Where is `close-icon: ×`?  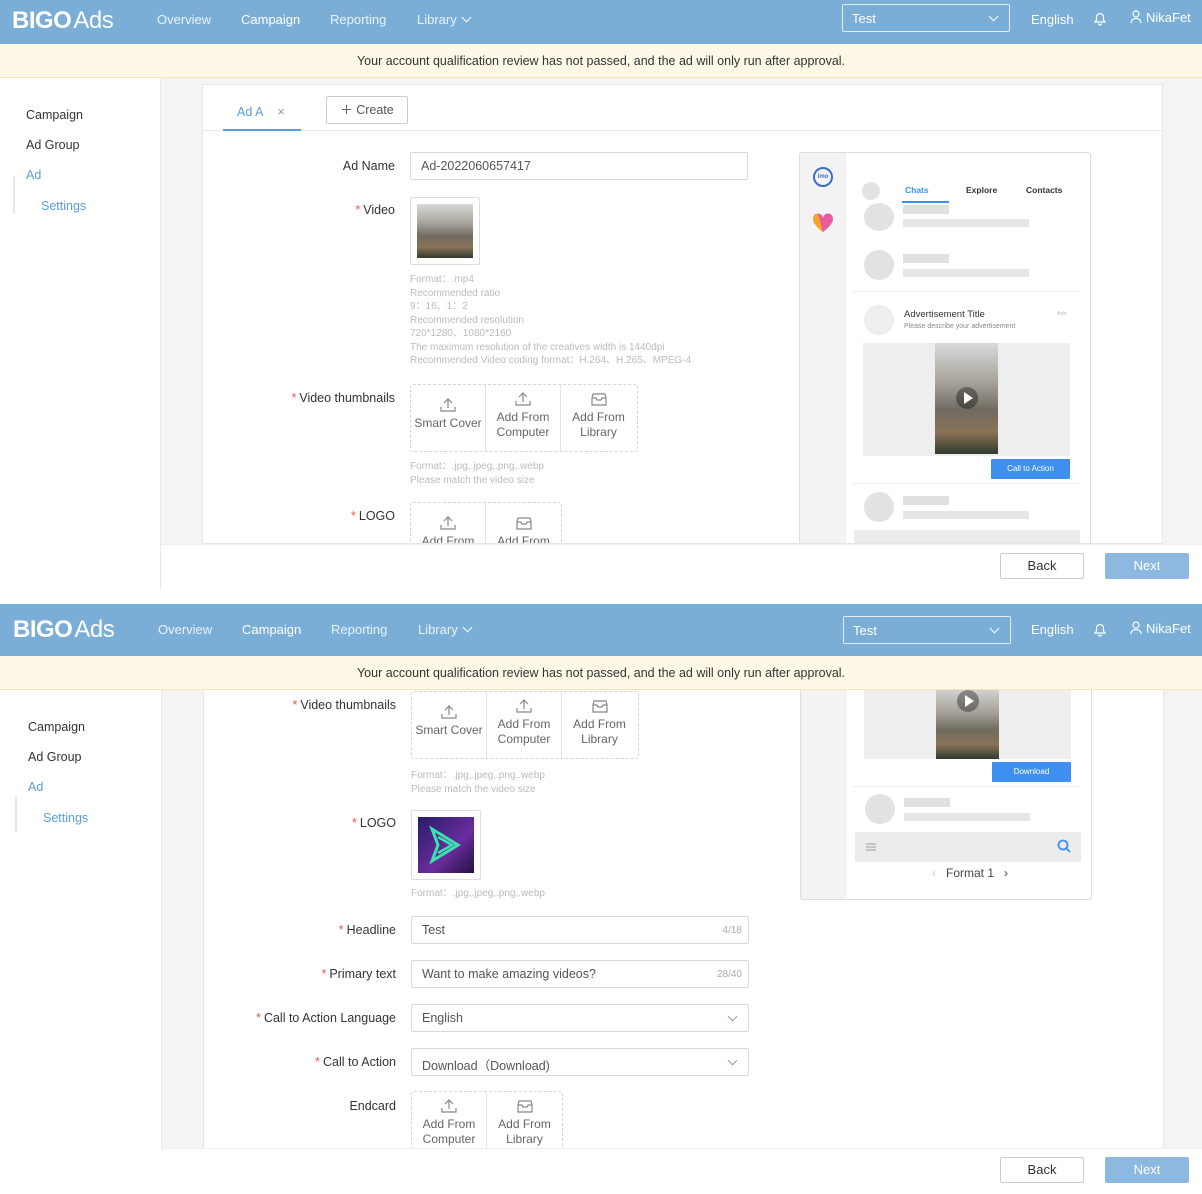 close-icon: × is located at coordinates (280, 112).